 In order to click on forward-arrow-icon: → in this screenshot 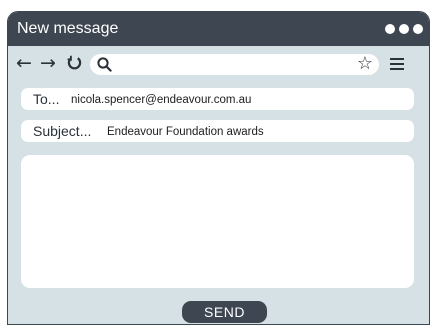, I will do `click(48, 63)`.